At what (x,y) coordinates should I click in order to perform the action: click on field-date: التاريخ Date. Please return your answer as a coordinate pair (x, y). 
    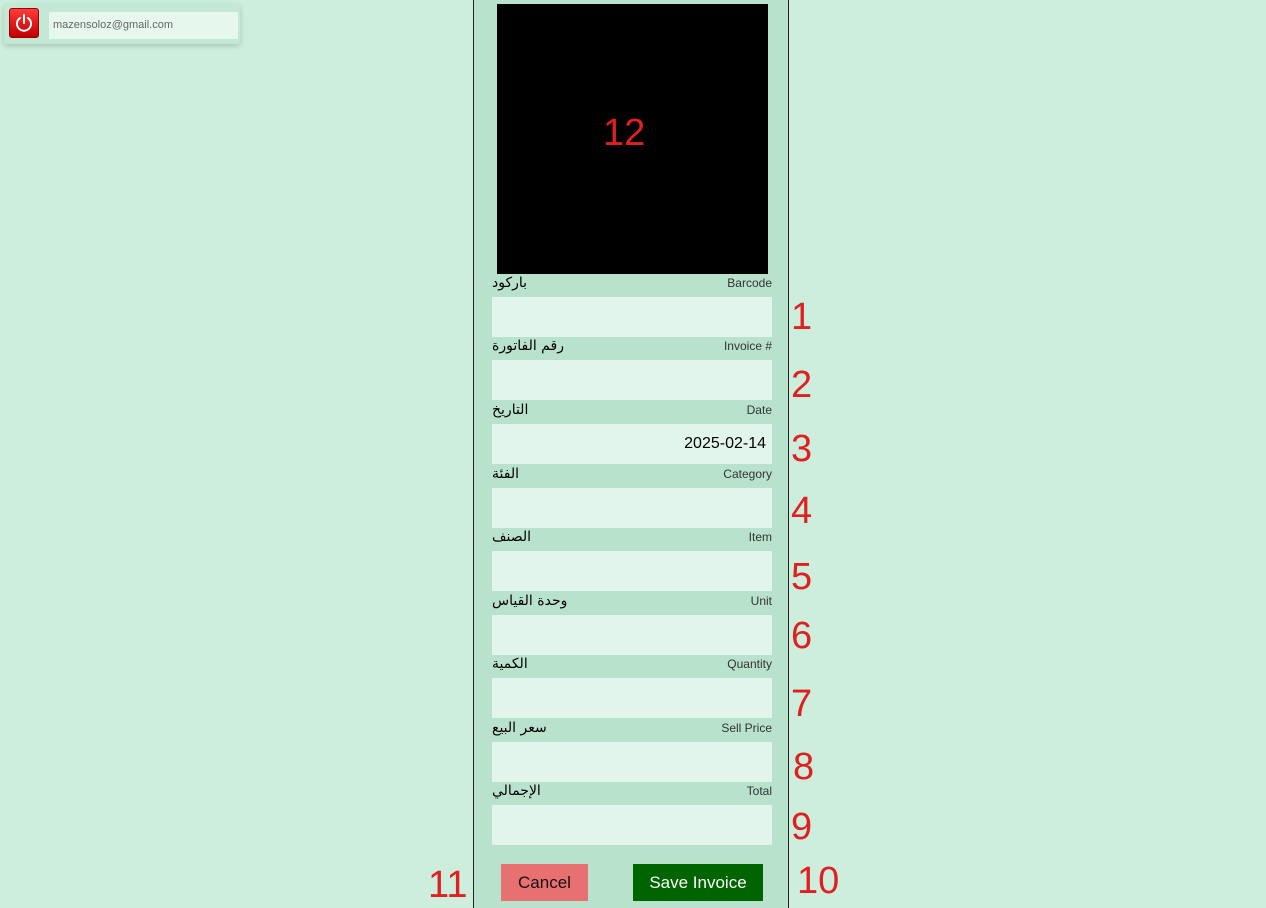
    Looking at the image, I should click on (632, 433).